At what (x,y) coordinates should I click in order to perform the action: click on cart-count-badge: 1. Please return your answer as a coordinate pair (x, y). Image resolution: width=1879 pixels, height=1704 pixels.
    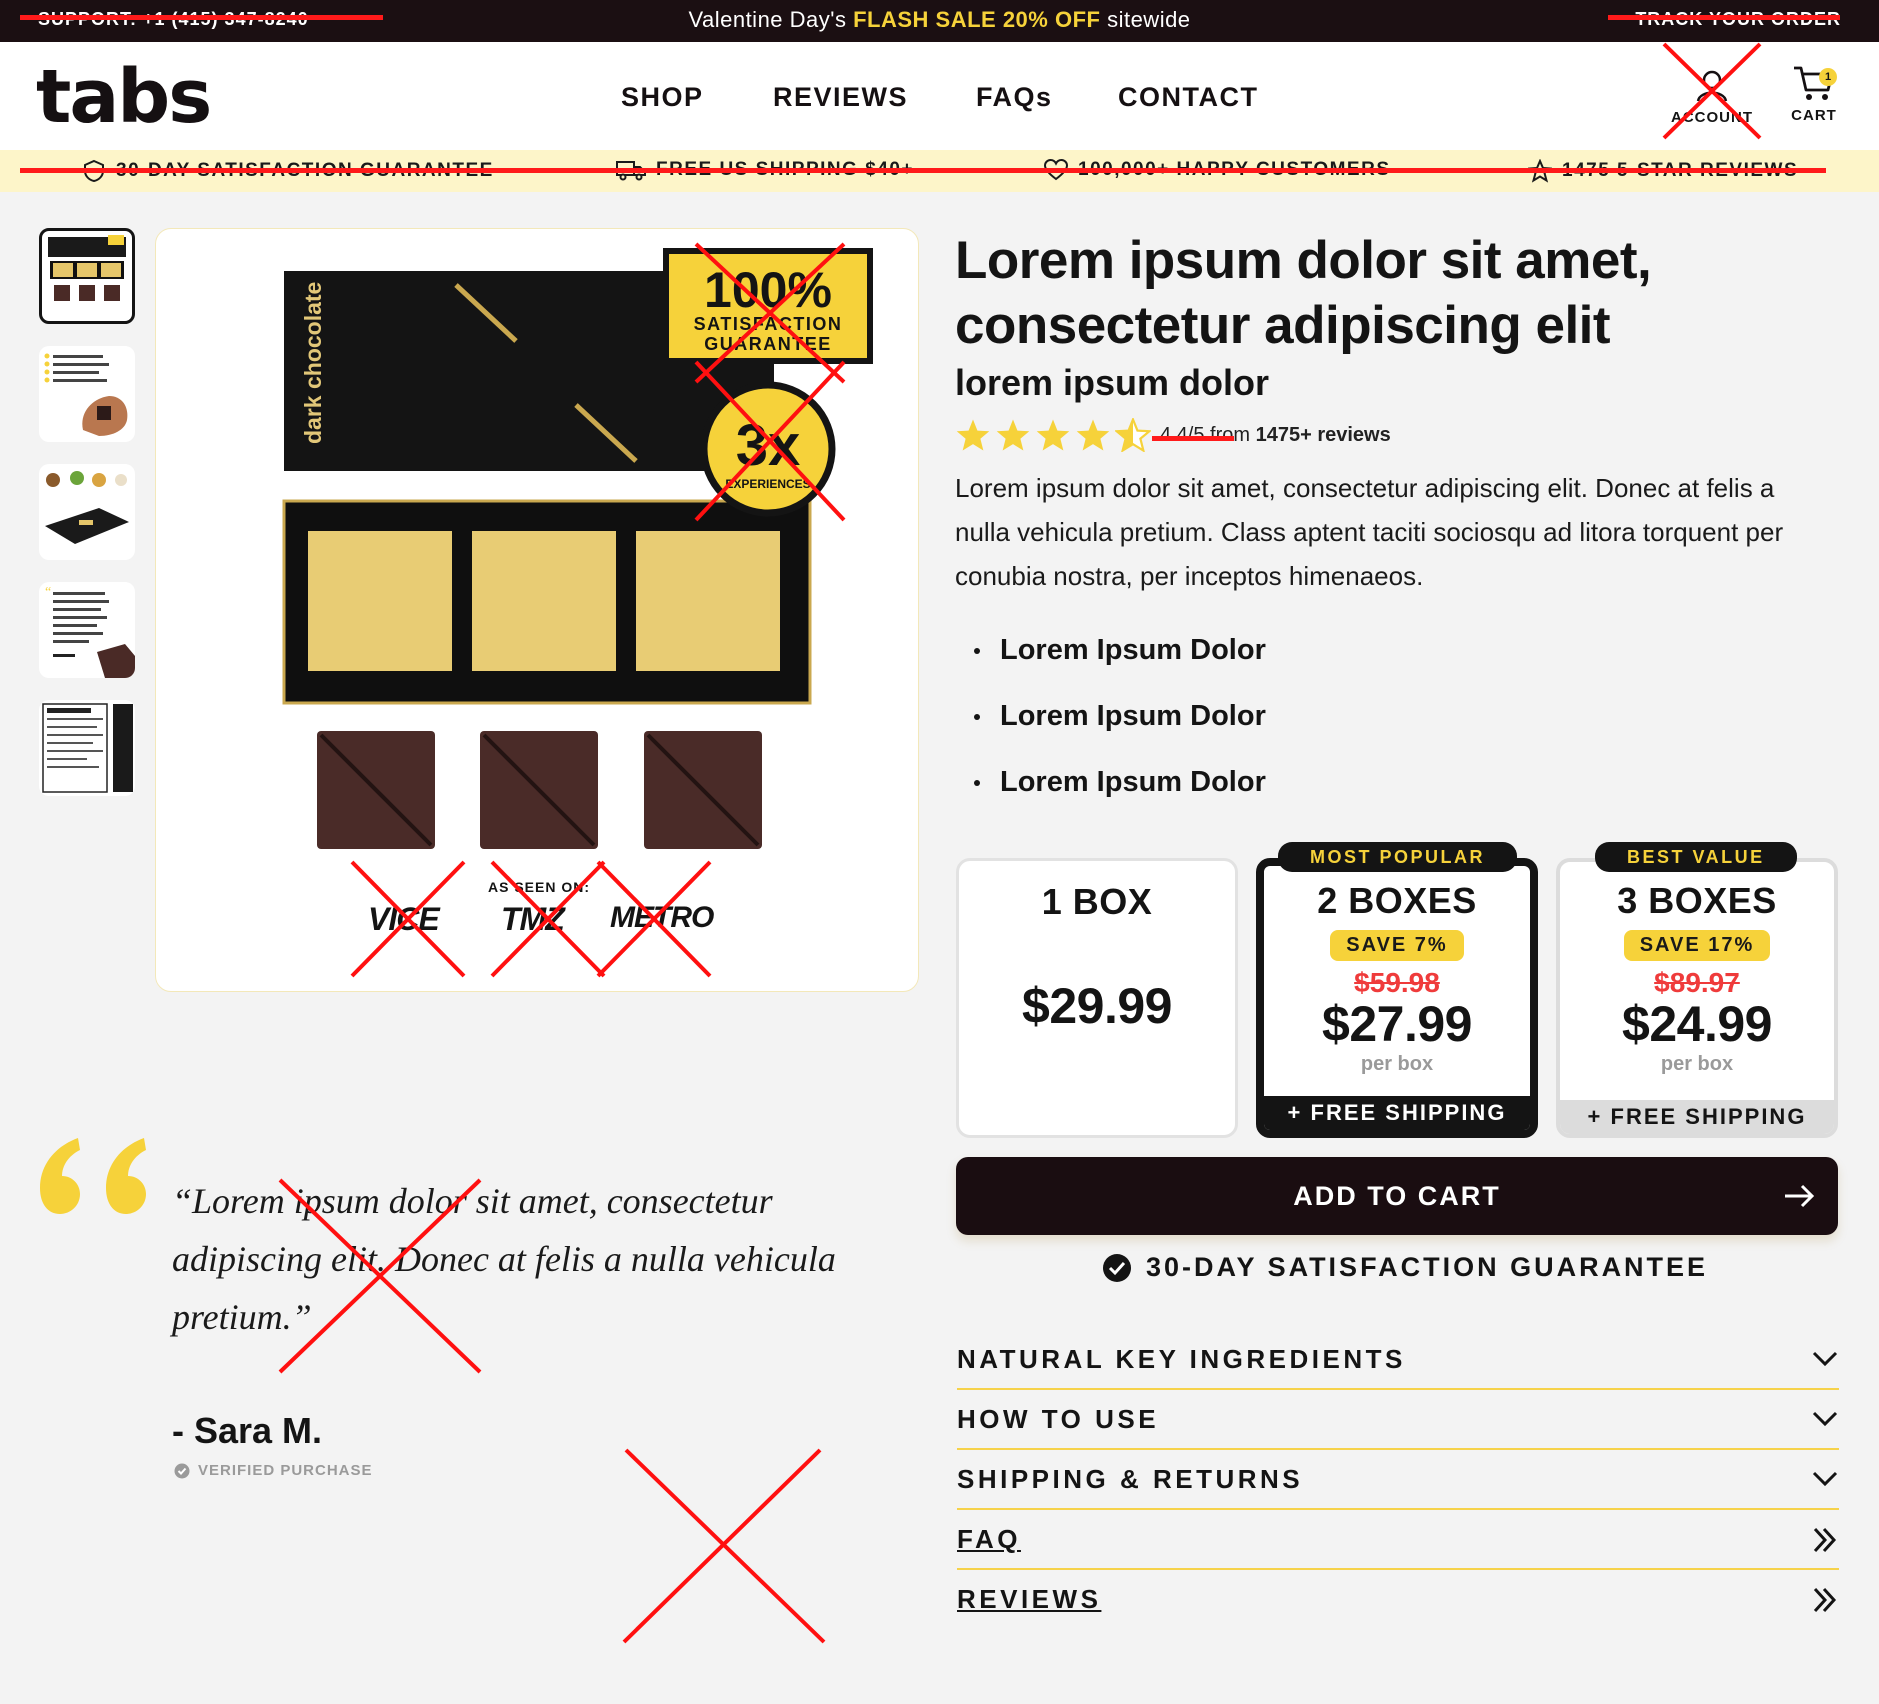
    Looking at the image, I should click on (1828, 77).